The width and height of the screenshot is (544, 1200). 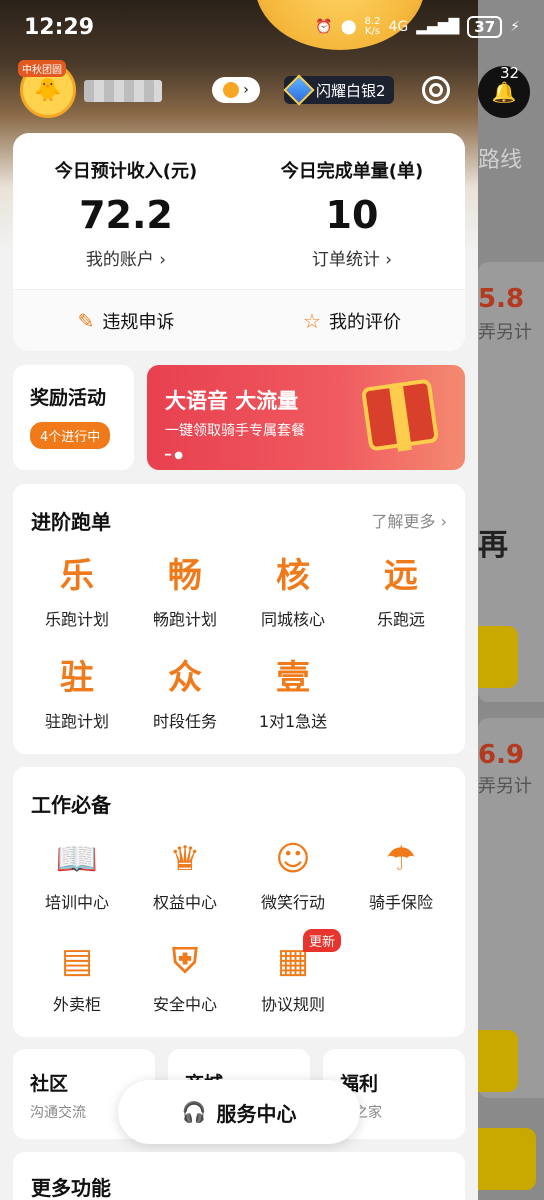 I want to click on advance-item-icon: 远, so click(x=401, y=576).